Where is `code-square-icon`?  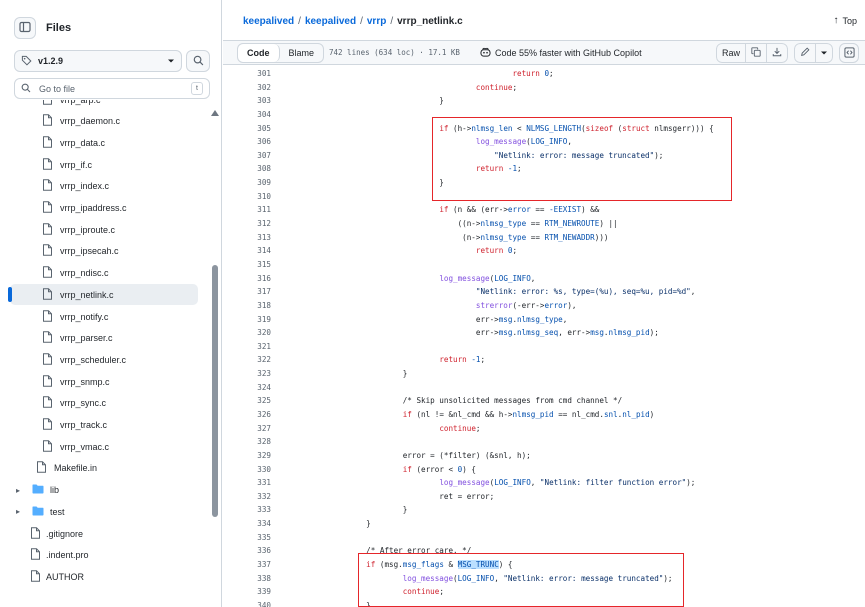
code-square-icon is located at coordinates (849, 53).